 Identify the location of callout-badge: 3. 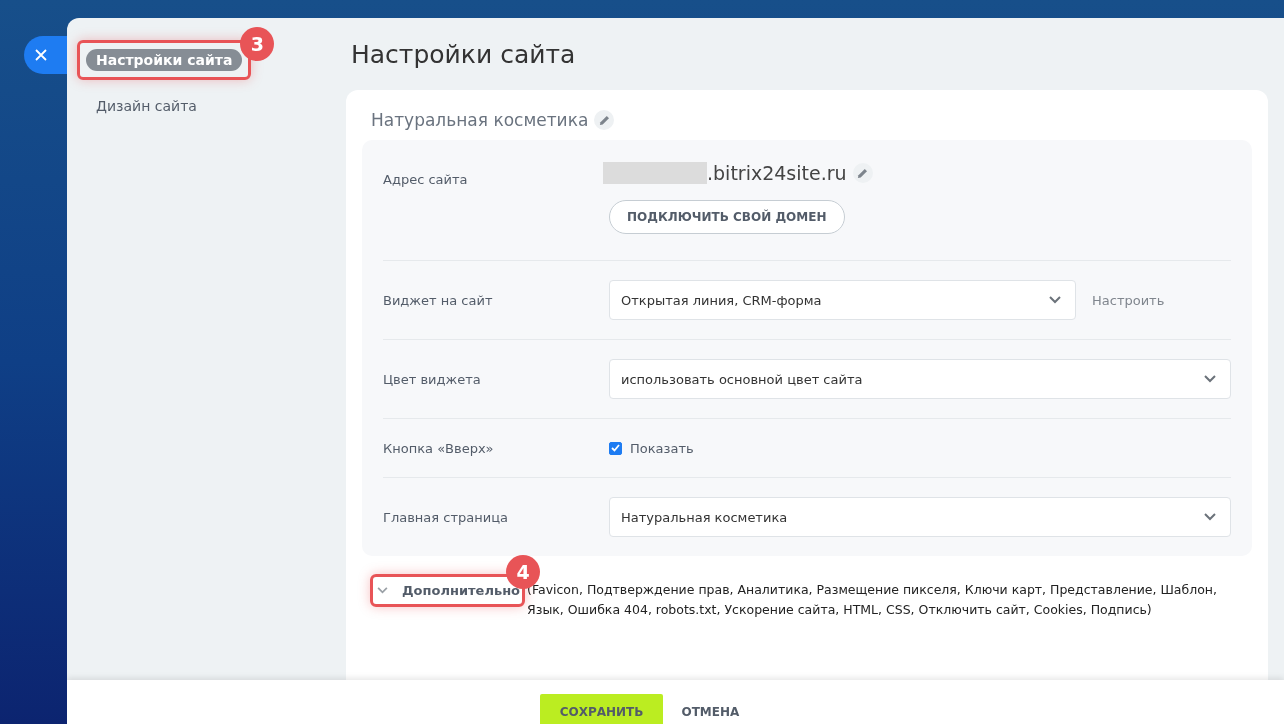
(257, 44).